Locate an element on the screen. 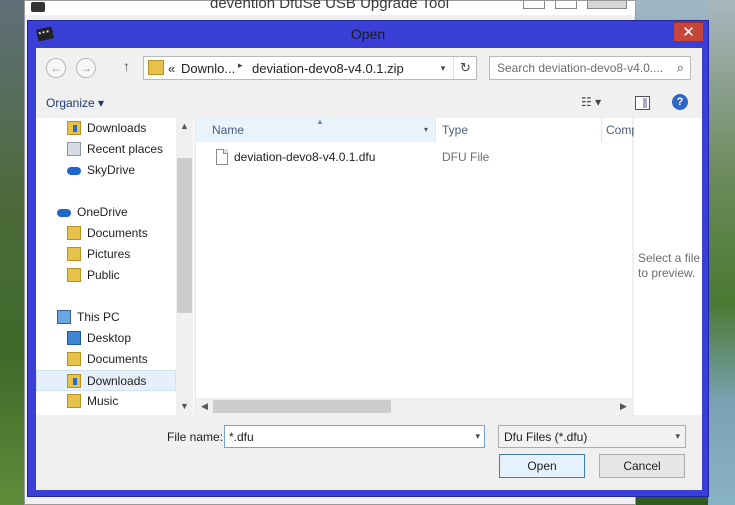 The image size is (735, 505). nav-item-label: Music is located at coordinates (103, 401).